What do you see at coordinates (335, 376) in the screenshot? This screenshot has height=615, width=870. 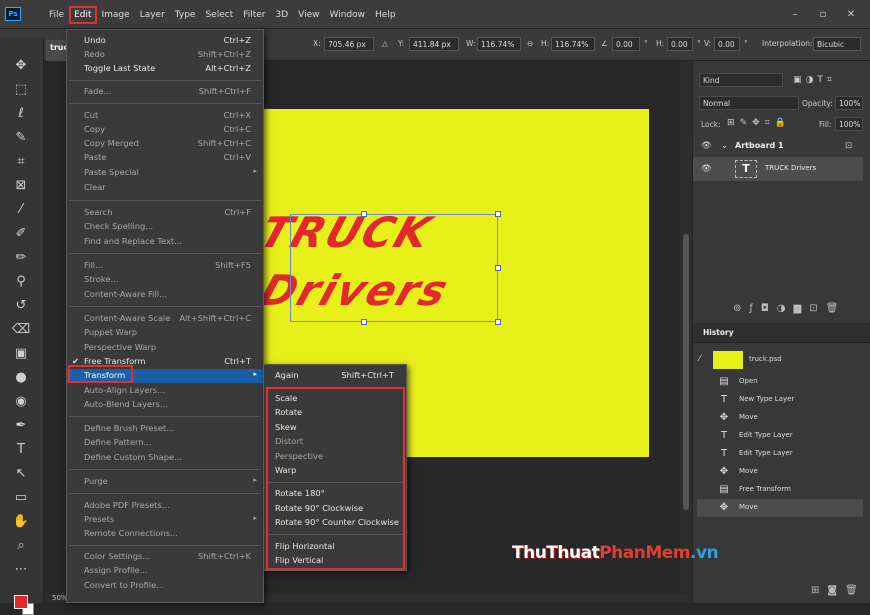 I see `submenu-item-again: Again Shift+Ctrl+T` at bounding box center [335, 376].